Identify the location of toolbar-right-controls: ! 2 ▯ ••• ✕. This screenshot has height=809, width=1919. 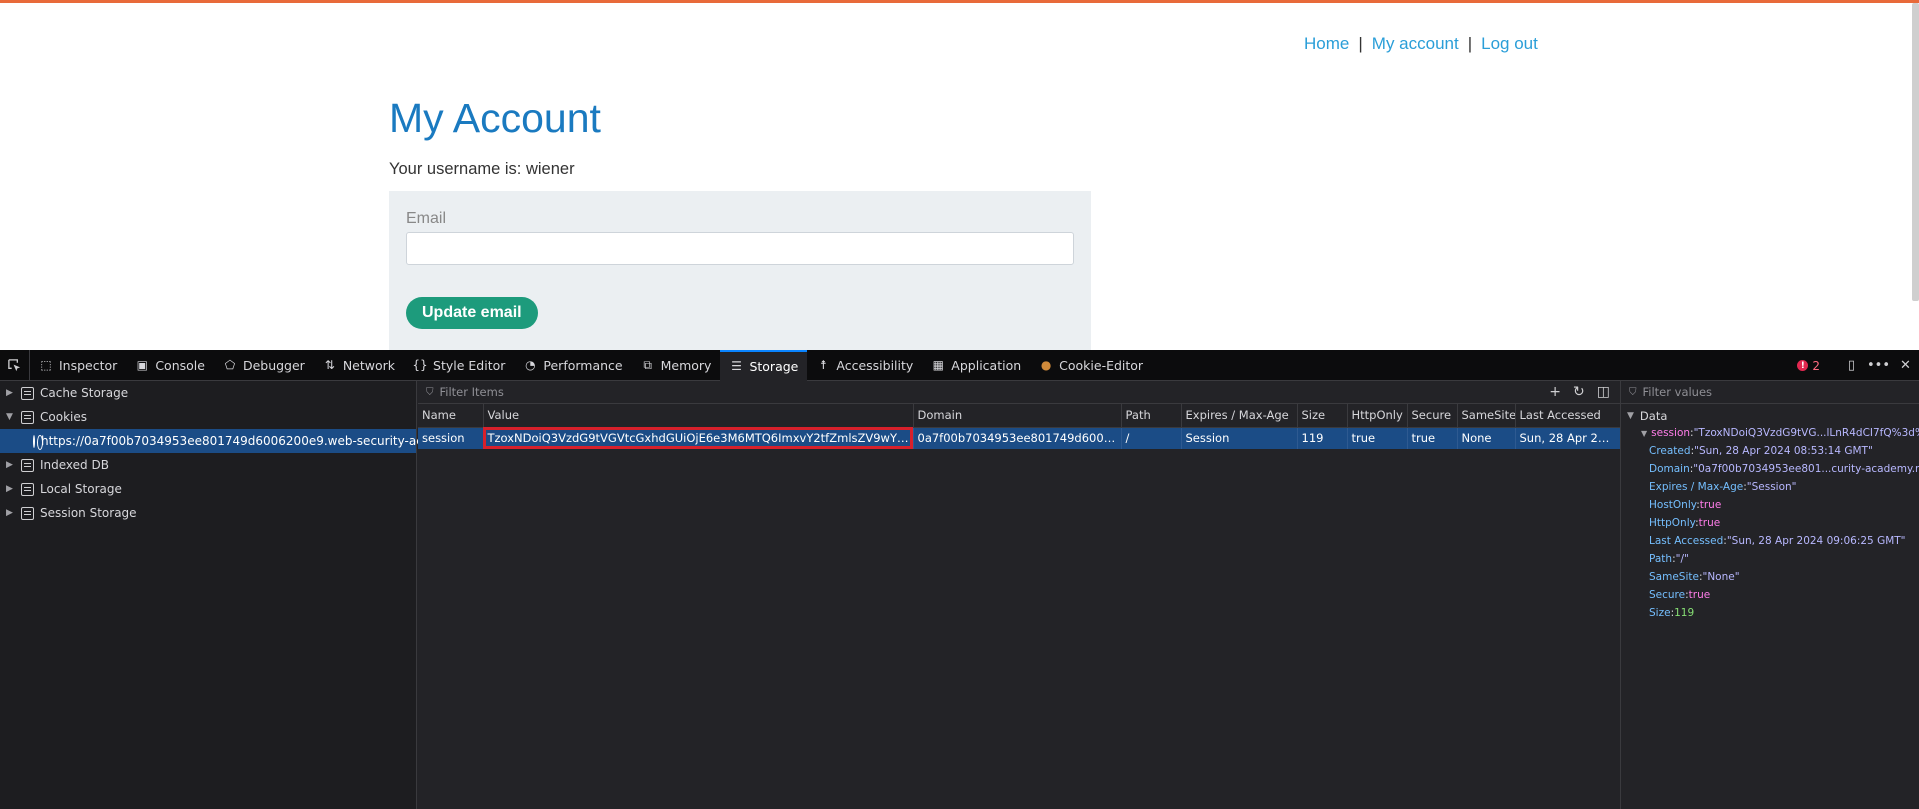
(1858, 365).